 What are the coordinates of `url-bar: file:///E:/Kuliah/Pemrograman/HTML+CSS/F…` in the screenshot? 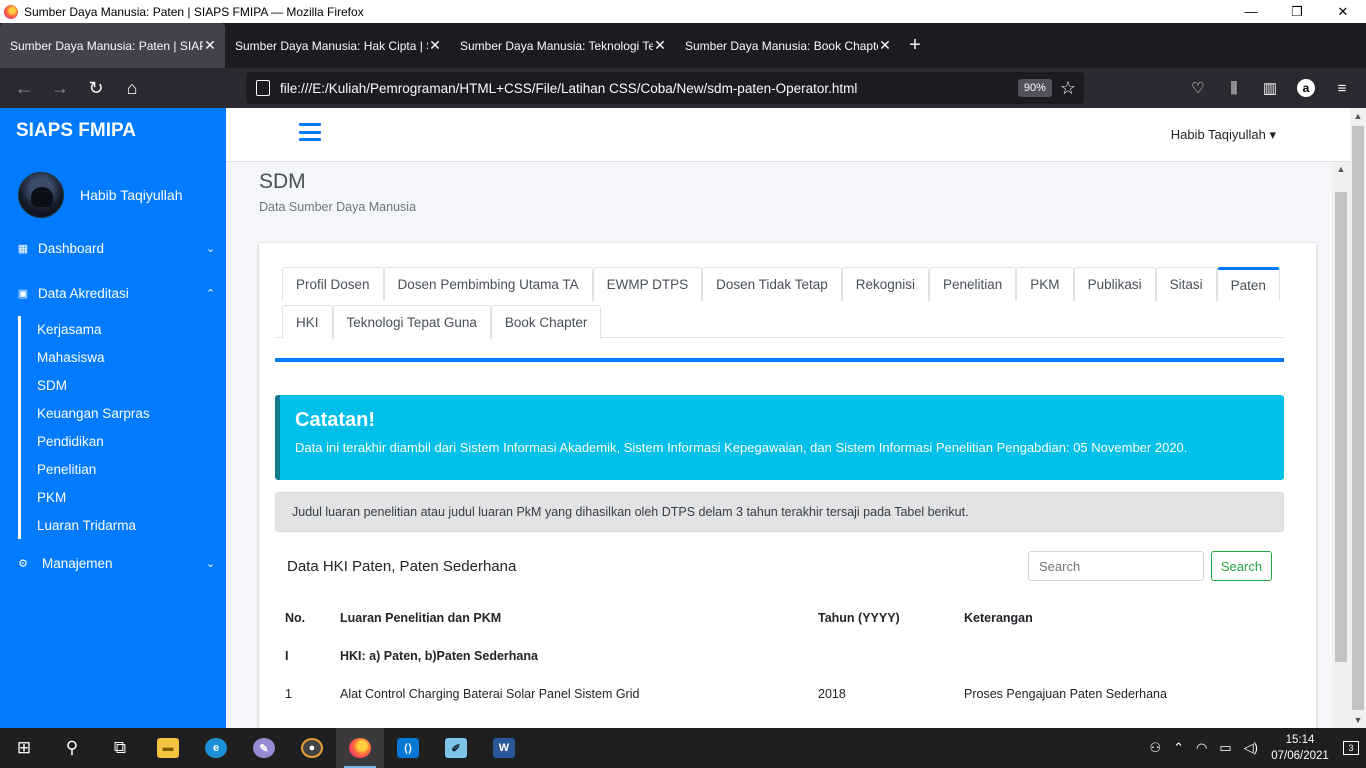 It's located at (665, 88).